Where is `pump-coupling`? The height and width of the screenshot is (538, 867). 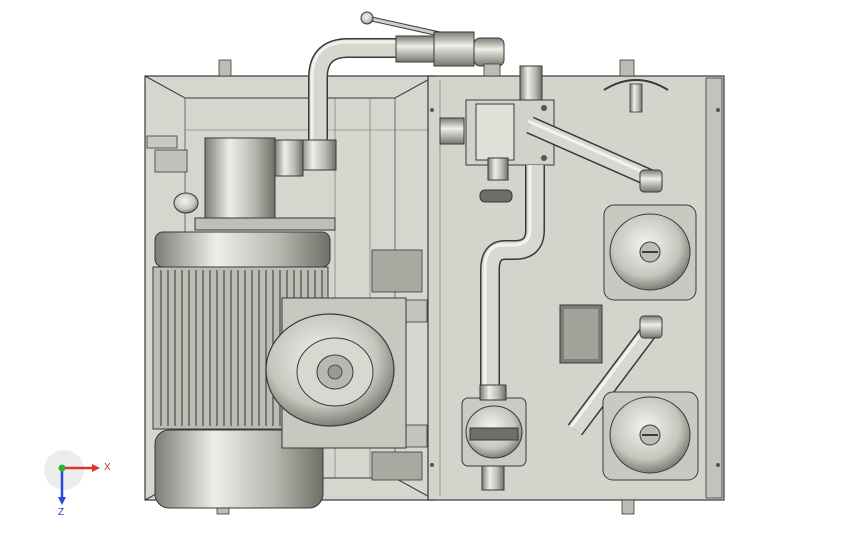
pump-coupling is located at coordinates (336, 373).